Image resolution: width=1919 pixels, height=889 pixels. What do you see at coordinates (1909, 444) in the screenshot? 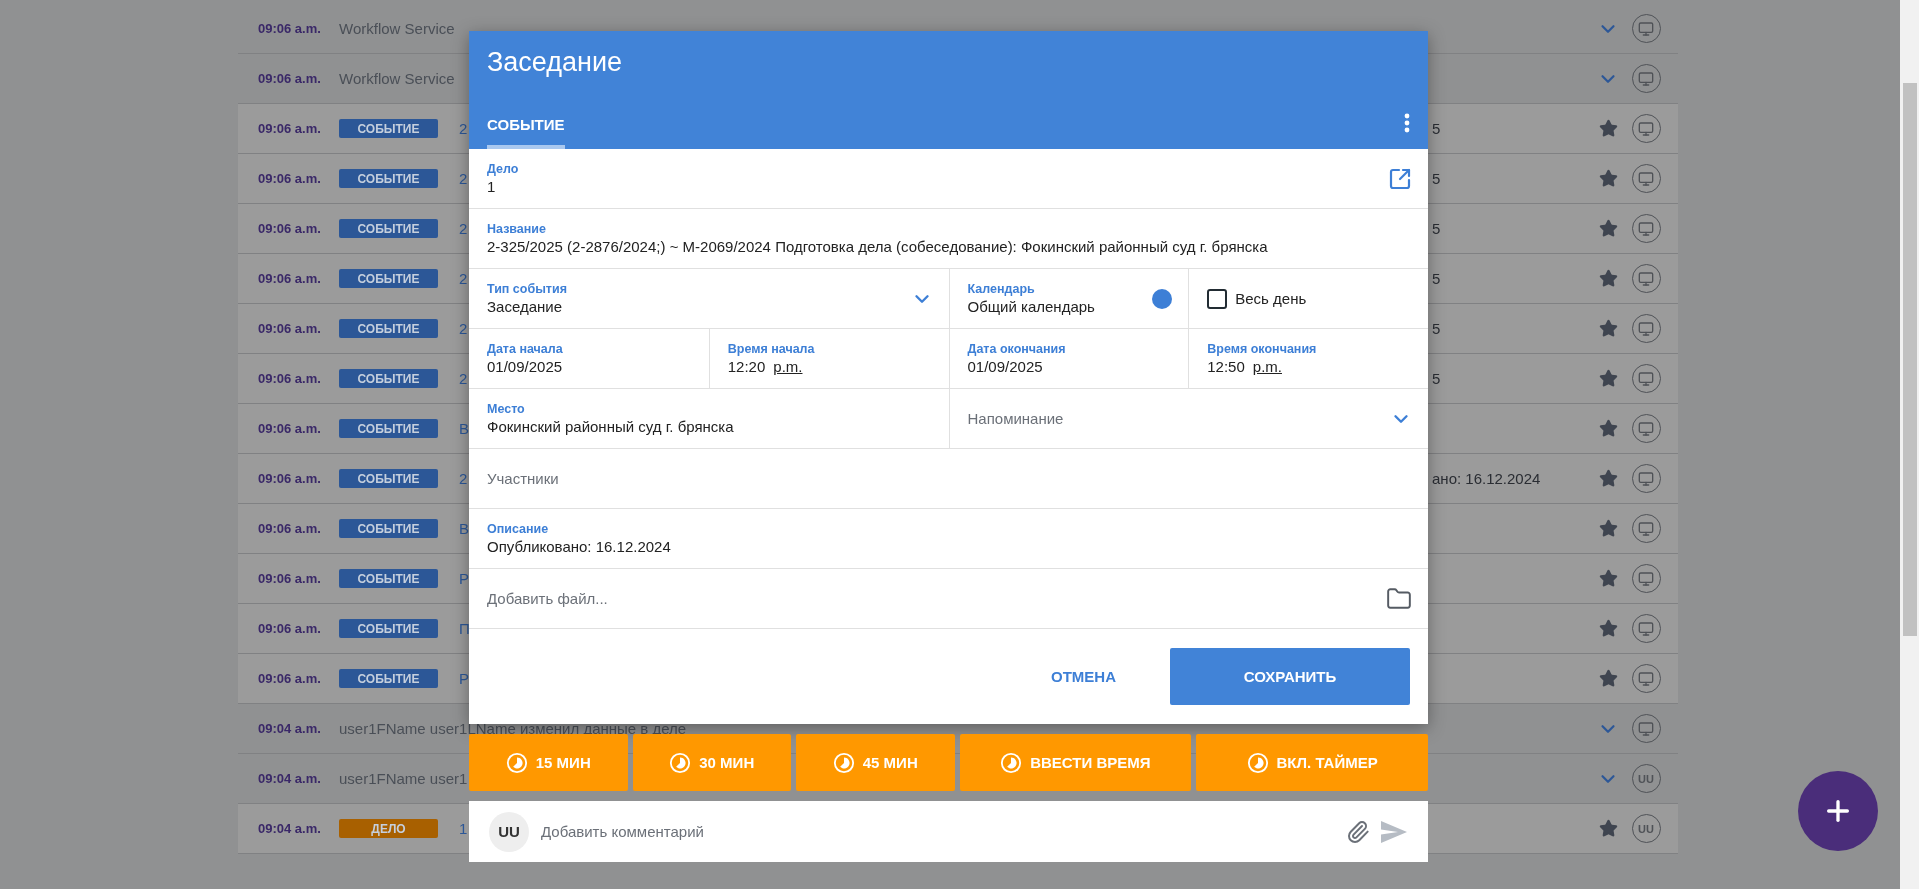
I see `scrollbar` at bounding box center [1909, 444].